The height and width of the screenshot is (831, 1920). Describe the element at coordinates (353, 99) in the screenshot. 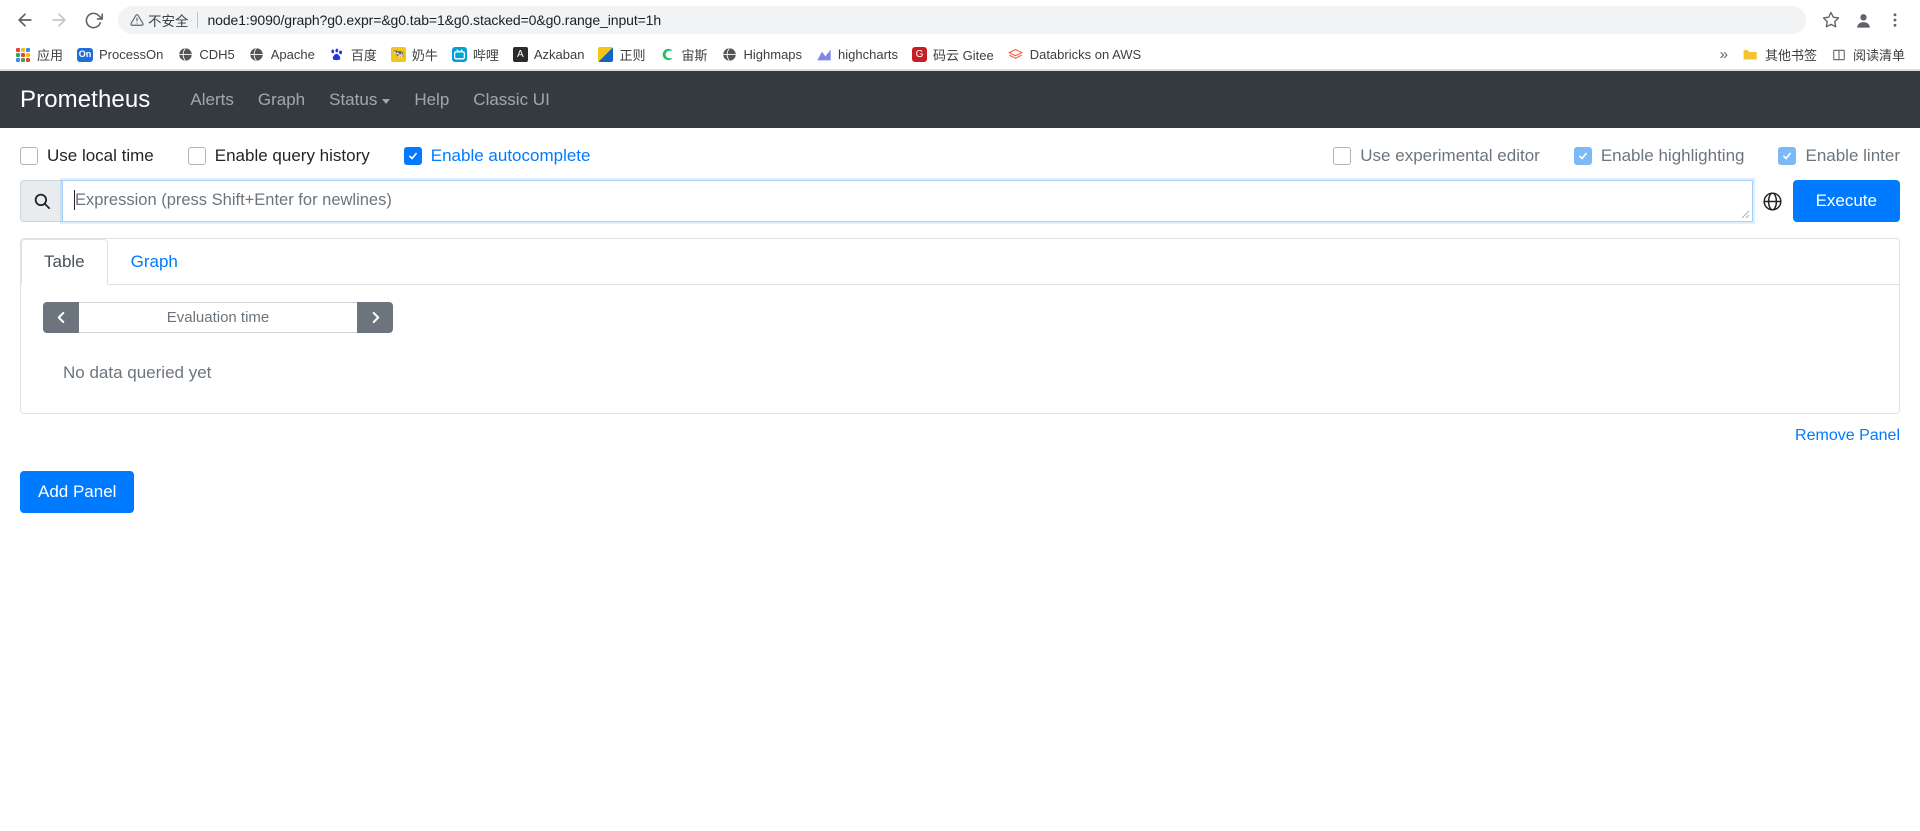

I see `nav-label: Status` at that location.